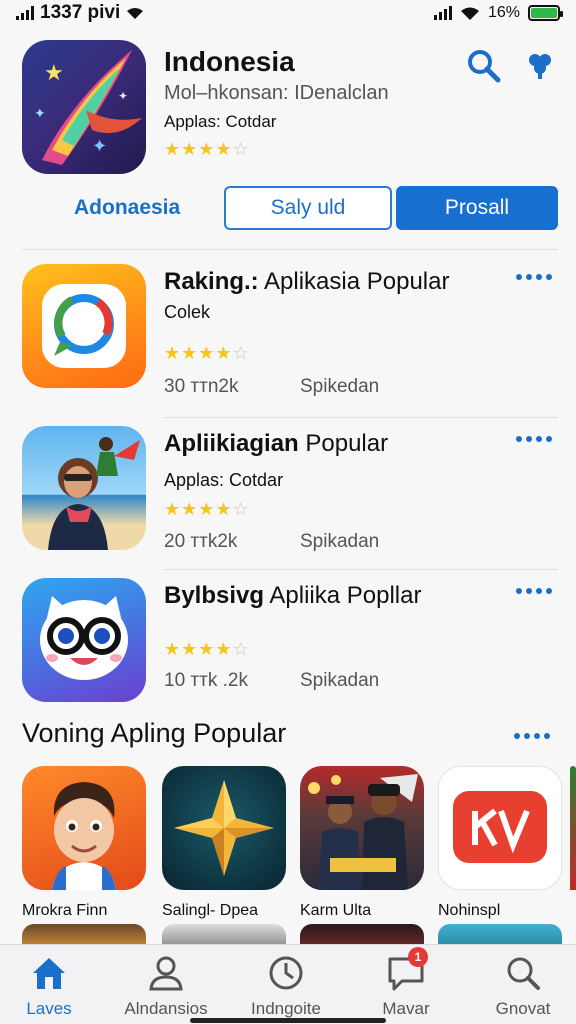 The width and height of the screenshot is (576, 1024). I want to click on tab-indngoite: Indngoite, so click(286, 986).